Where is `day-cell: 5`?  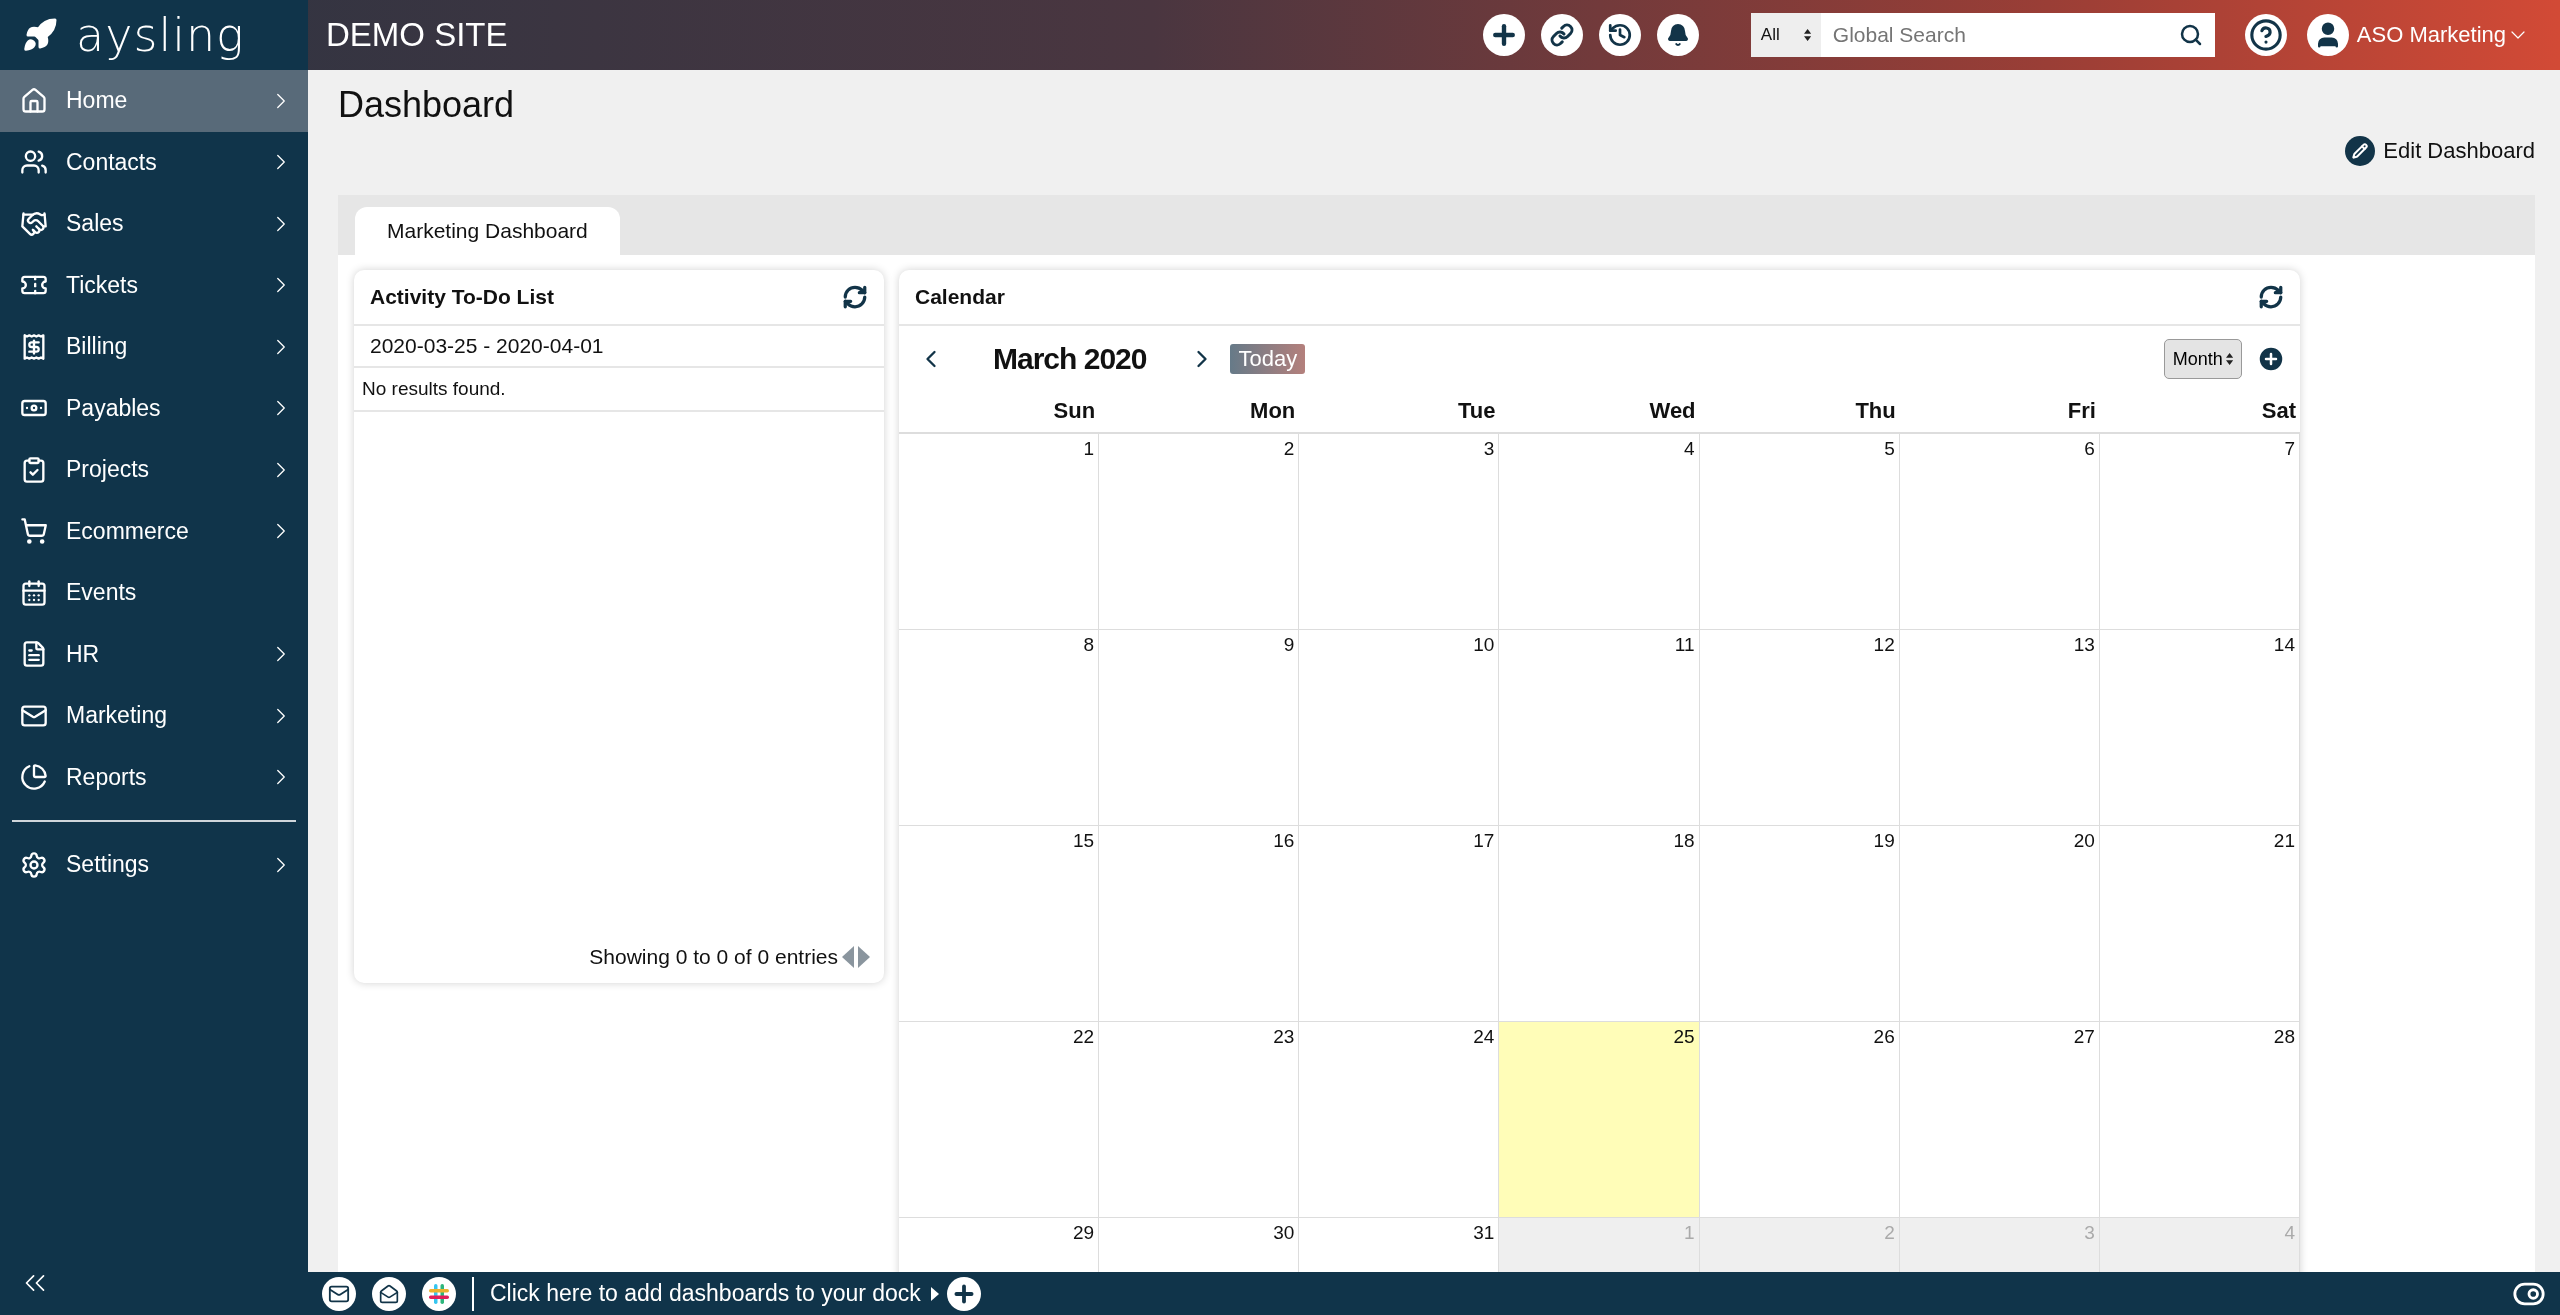 day-cell: 5 is located at coordinates (1799, 532).